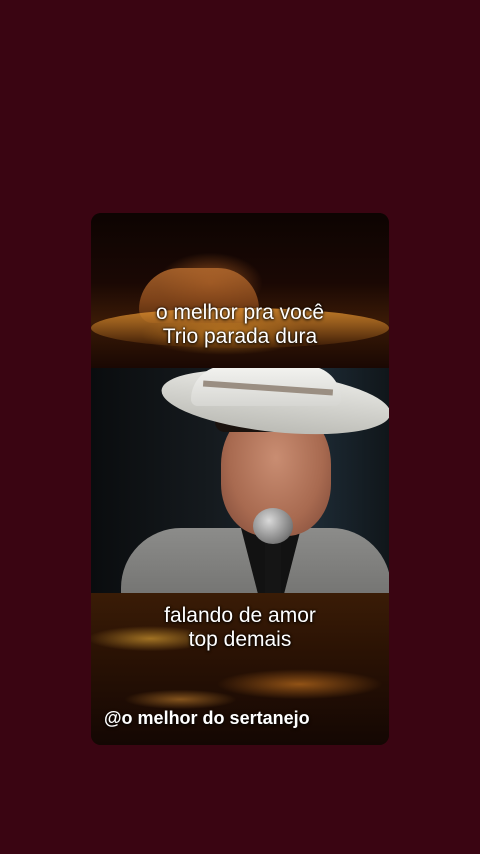 The width and height of the screenshot is (480, 854). What do you see at coordinates (240, 336) in the screenshot?
I see `top-caption-line-2: Trio parada dura` at bounding box center [240, 336].